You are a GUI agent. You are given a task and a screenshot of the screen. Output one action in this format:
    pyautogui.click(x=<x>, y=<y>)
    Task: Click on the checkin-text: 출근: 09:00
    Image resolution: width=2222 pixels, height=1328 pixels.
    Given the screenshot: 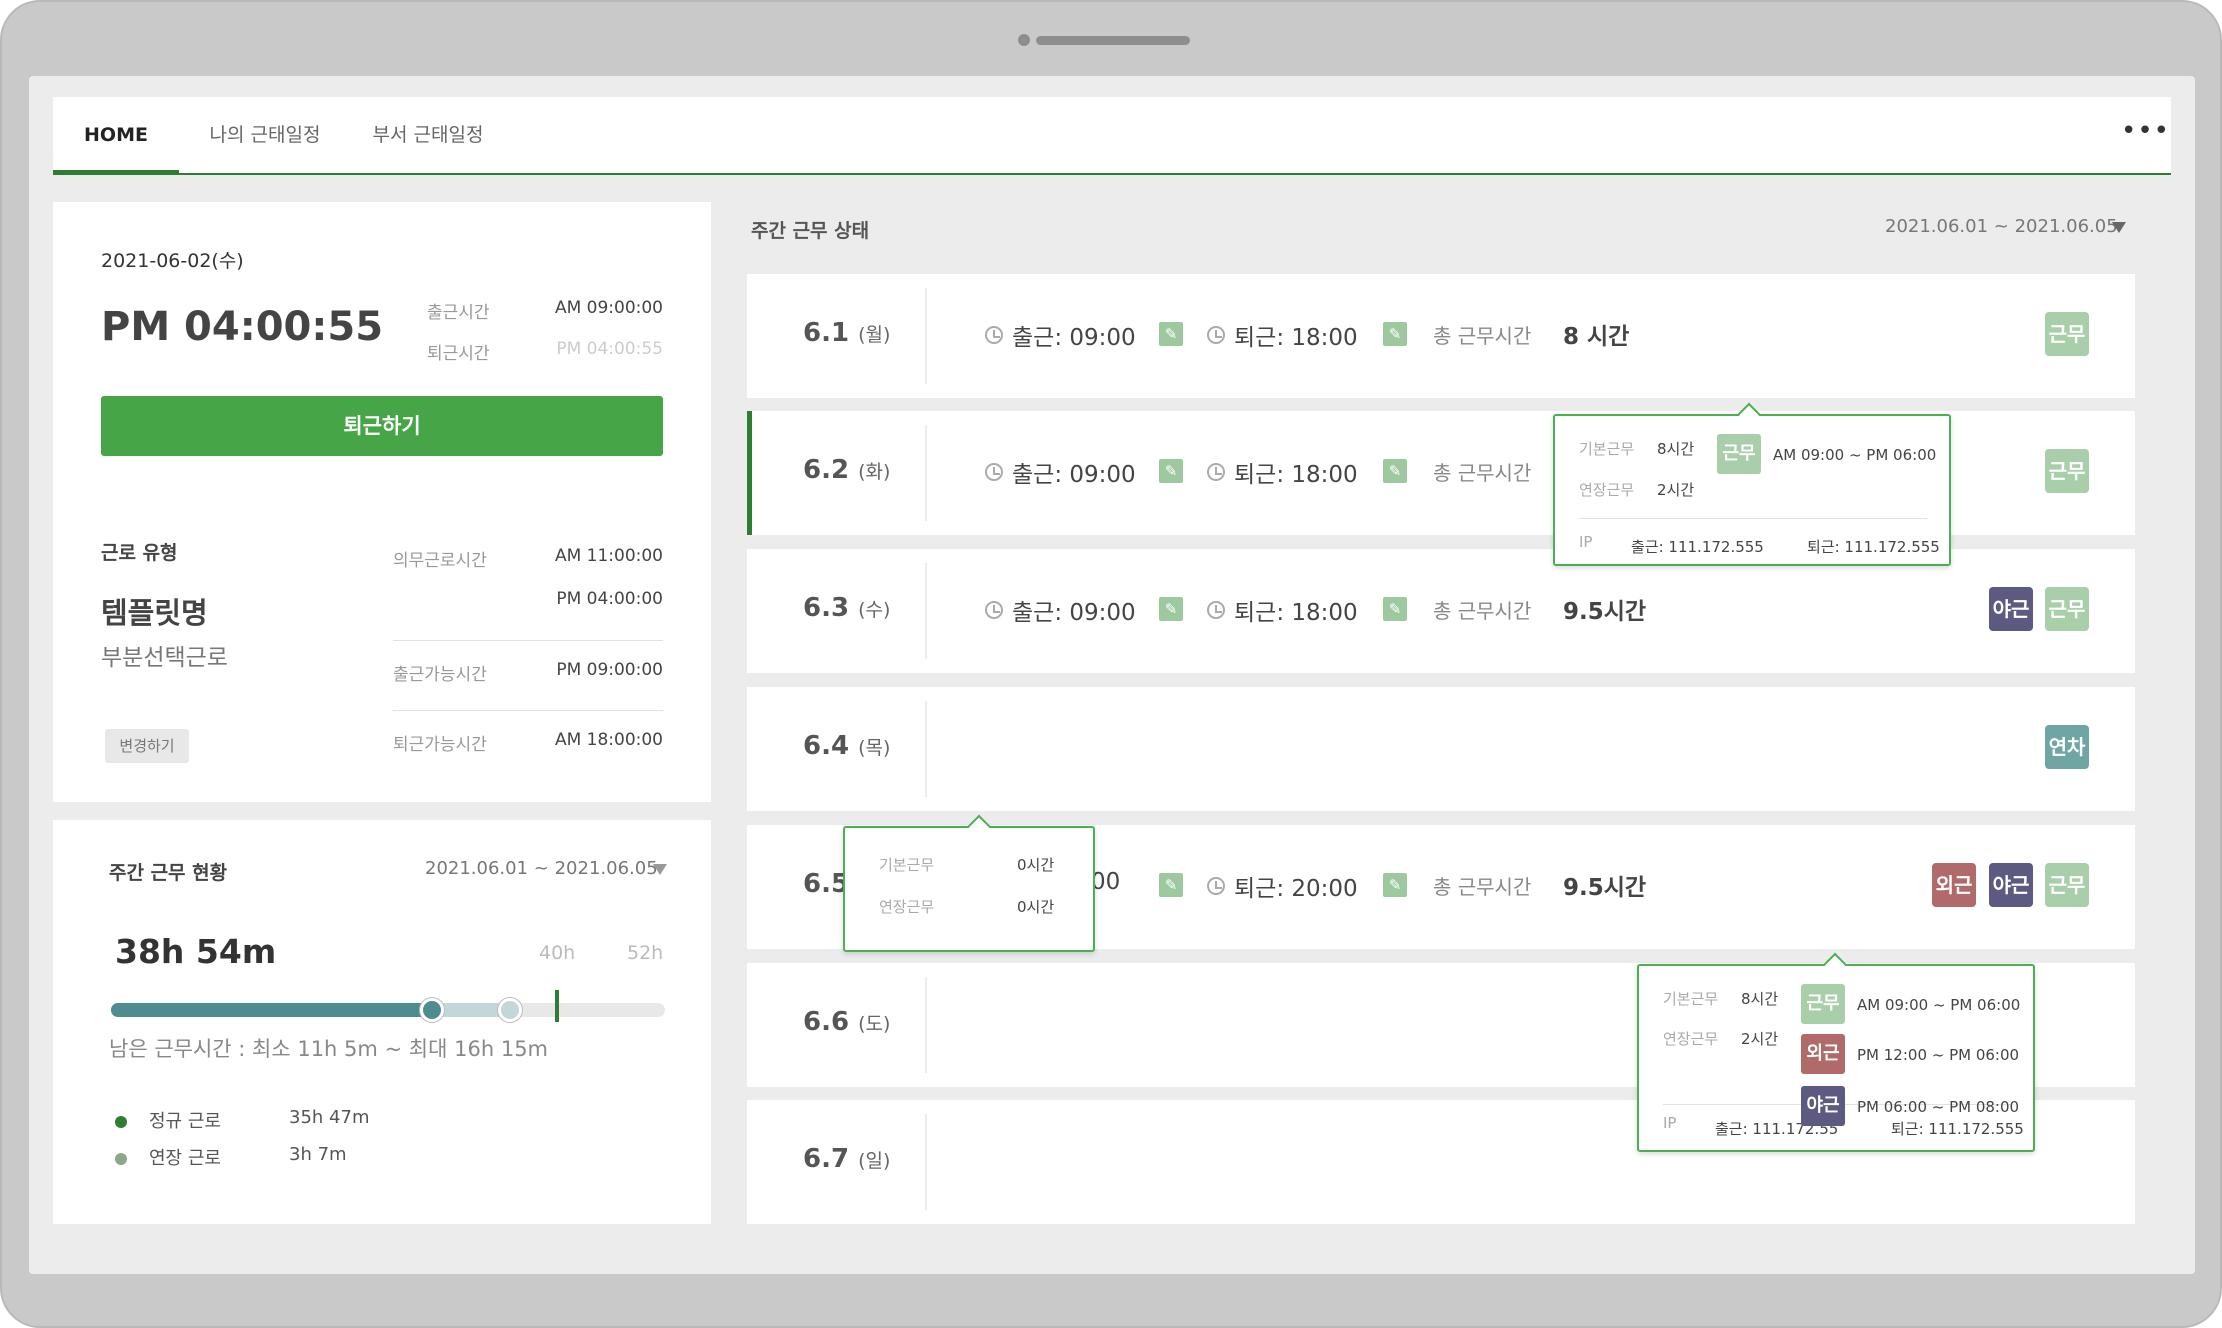 What is the action you would take?
    pyautogui.click(x=1074, y=338)
    